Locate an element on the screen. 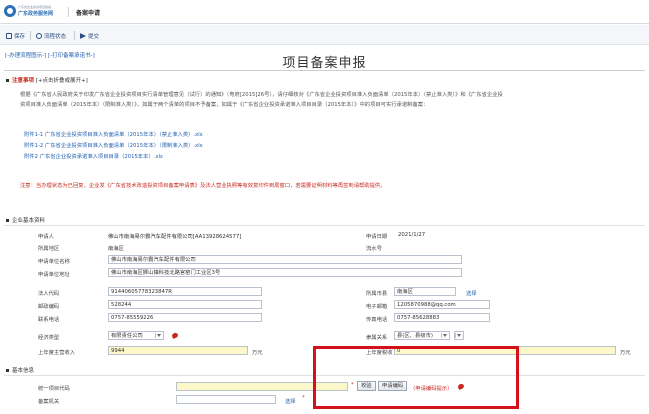  record-org-label: 备案机关 is located at coordinates (49, 402).